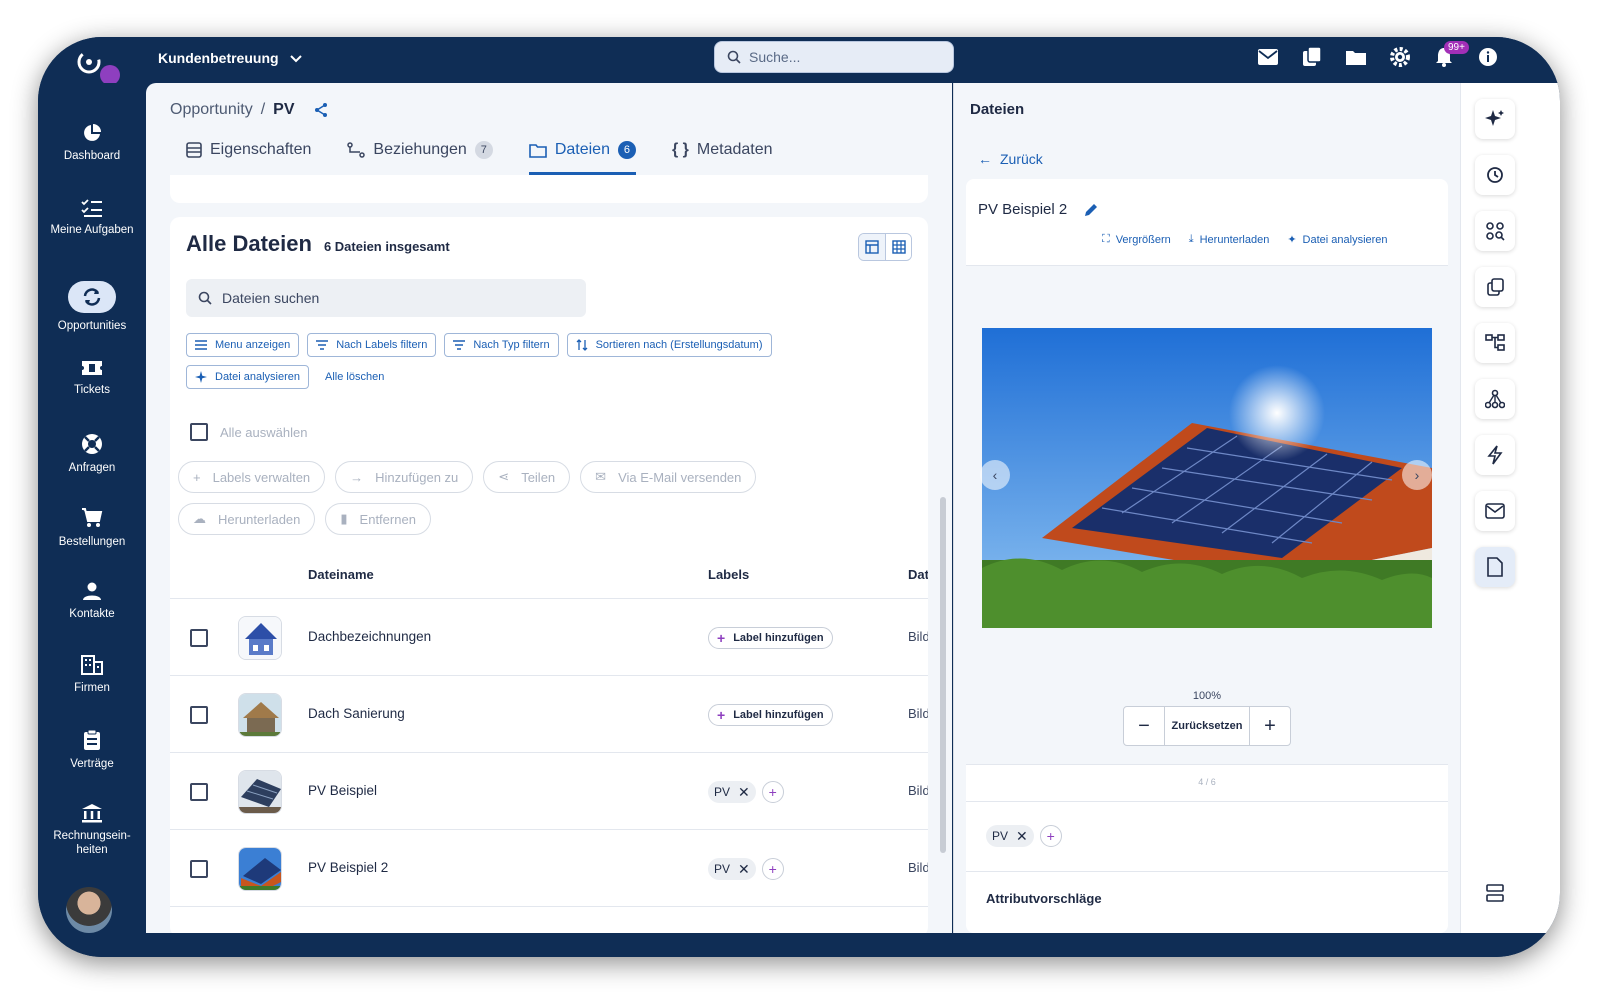 The width and height of the screenshot is (1600, 1002). What do you see at coordinates (549, 869) in the screenshot?
I see `table-row: PV Beispiel 2 PV ✕ + Bild` at bounding box center [549, 869].